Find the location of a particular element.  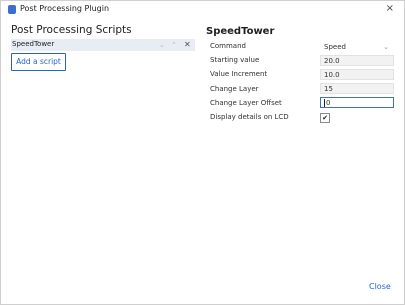

text-cursor is located at coordinates (324, 103).